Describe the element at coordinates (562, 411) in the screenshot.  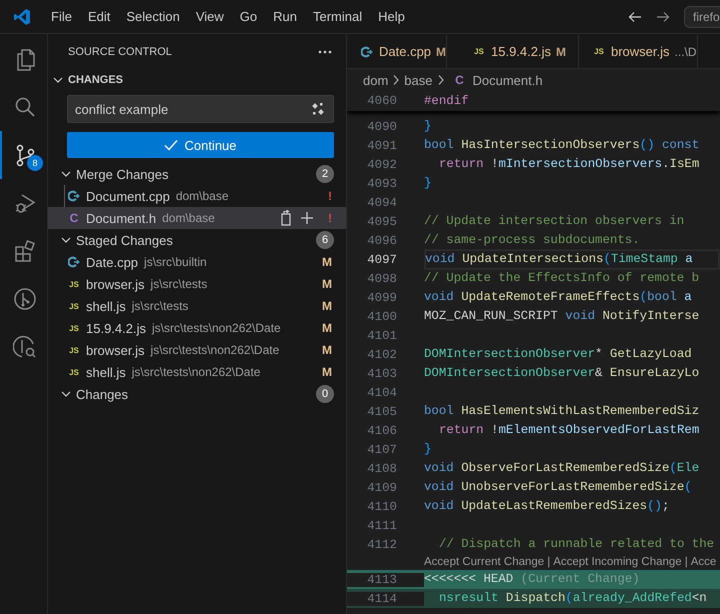
I see `code-line: bool HasElementsWithLastRememberedSiz` at that location.